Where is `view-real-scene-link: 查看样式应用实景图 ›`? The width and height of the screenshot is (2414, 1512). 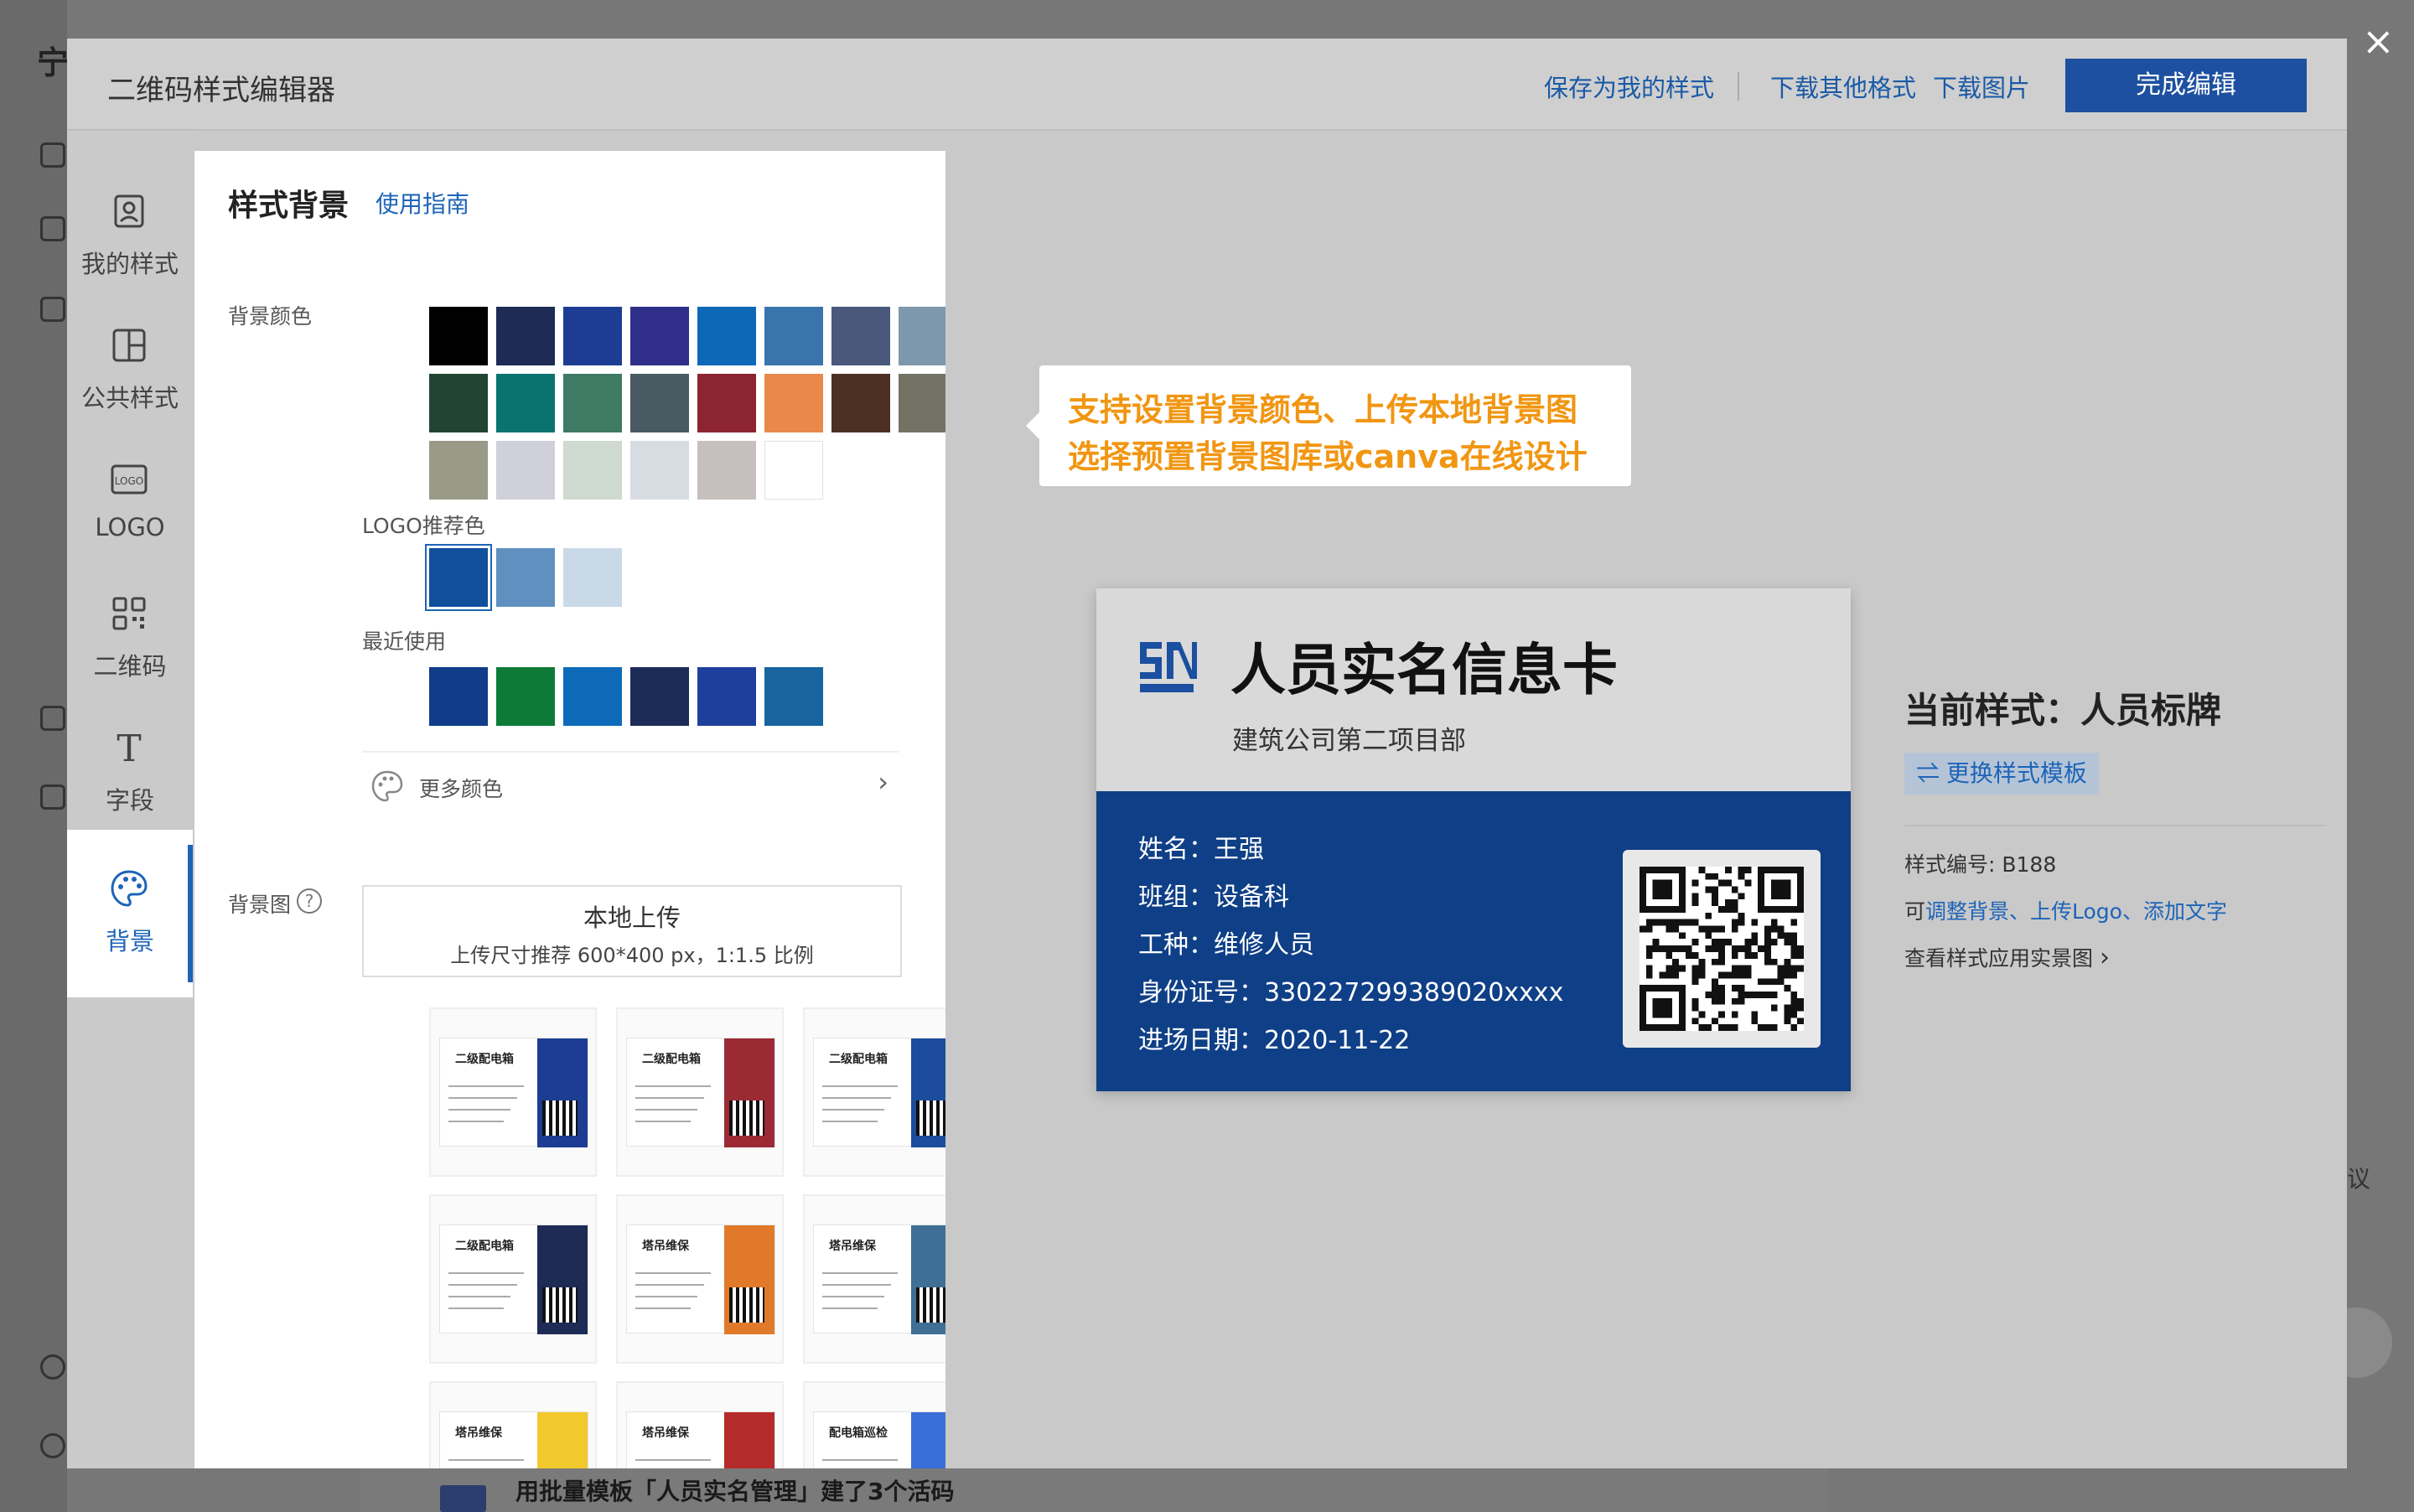 view-real-scene-link: 查看样式应用实景图 › is located at coordinates (2007, 957).